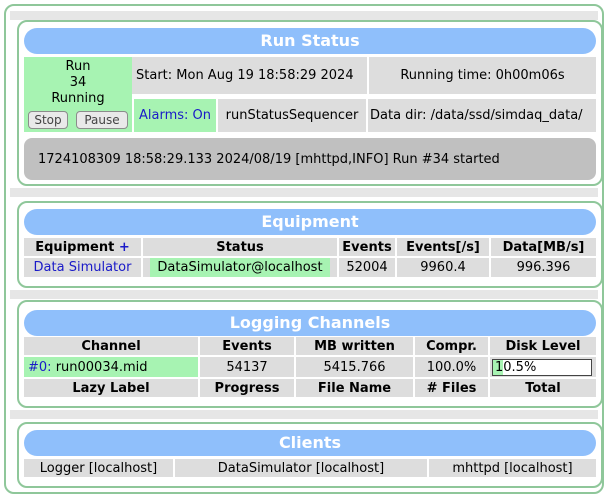 This screenshot has width=610, height=498. What do you see at coordinates (367, 267) in the screenshot?
I see `equipment-events: 52004` at bounding box center [367, 267].